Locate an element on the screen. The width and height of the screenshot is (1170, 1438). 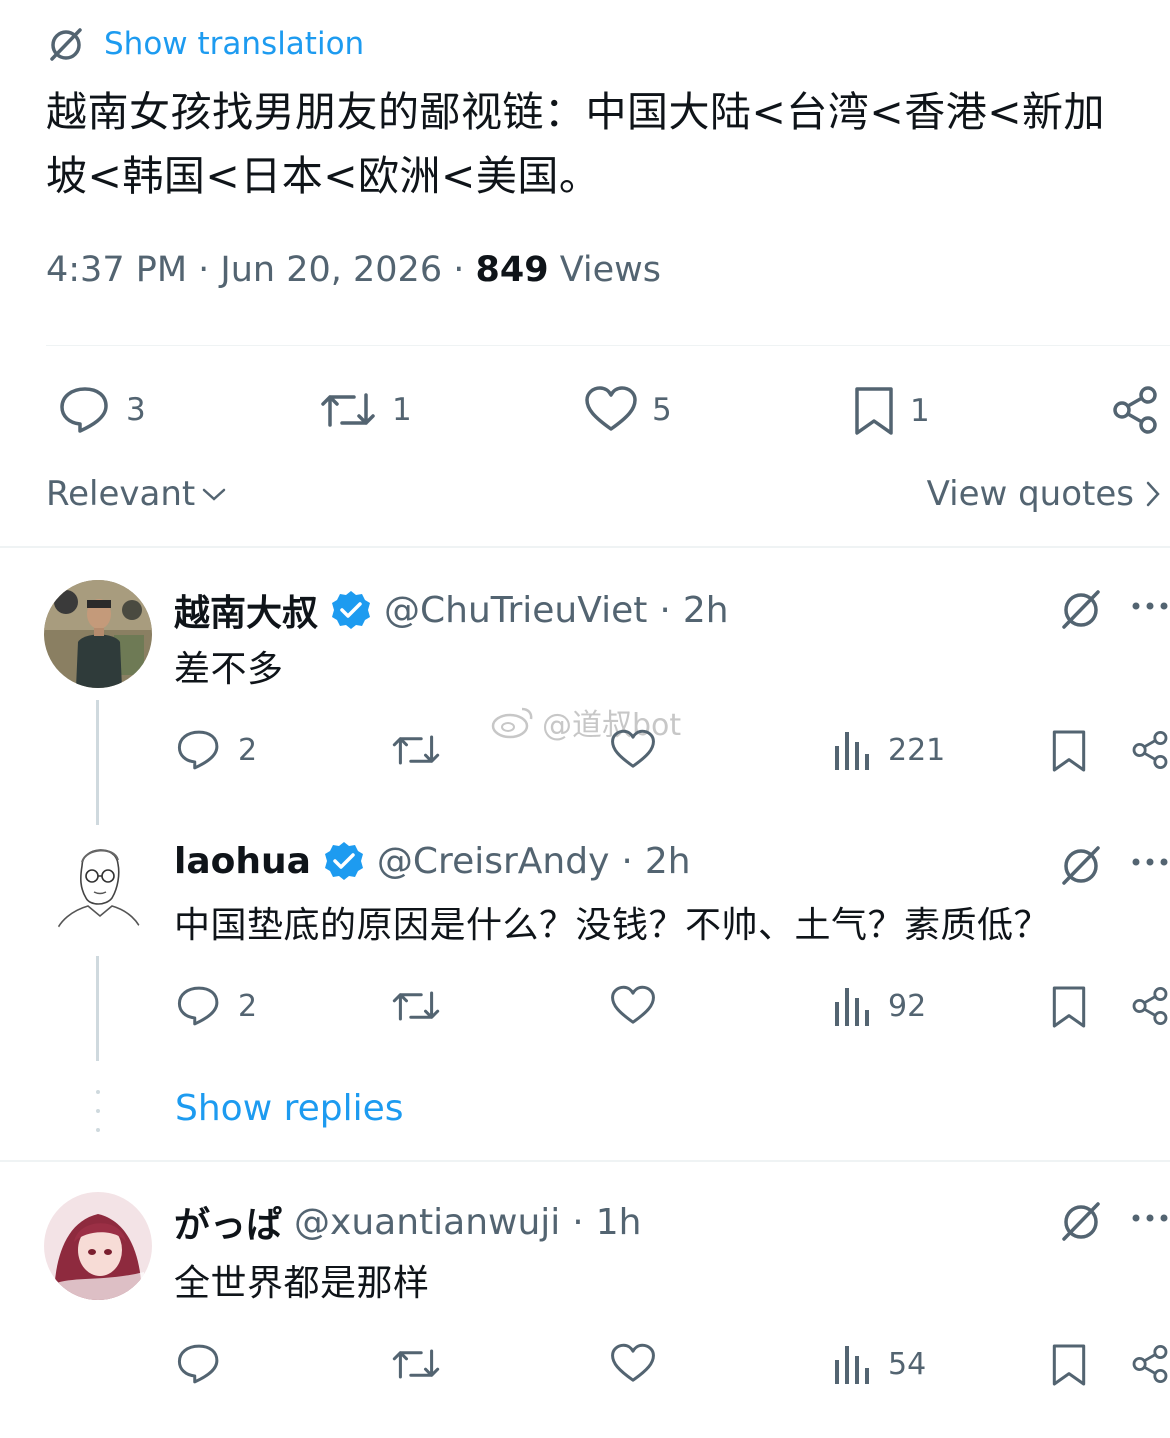
views-count: 849 is located at coordinates (512, 270).